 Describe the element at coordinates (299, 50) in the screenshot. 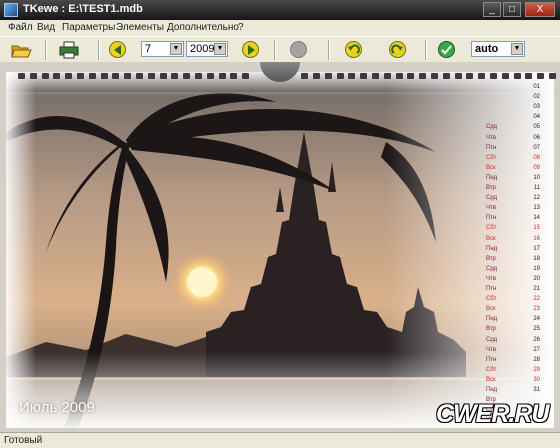

I see `stop-button` at that location.